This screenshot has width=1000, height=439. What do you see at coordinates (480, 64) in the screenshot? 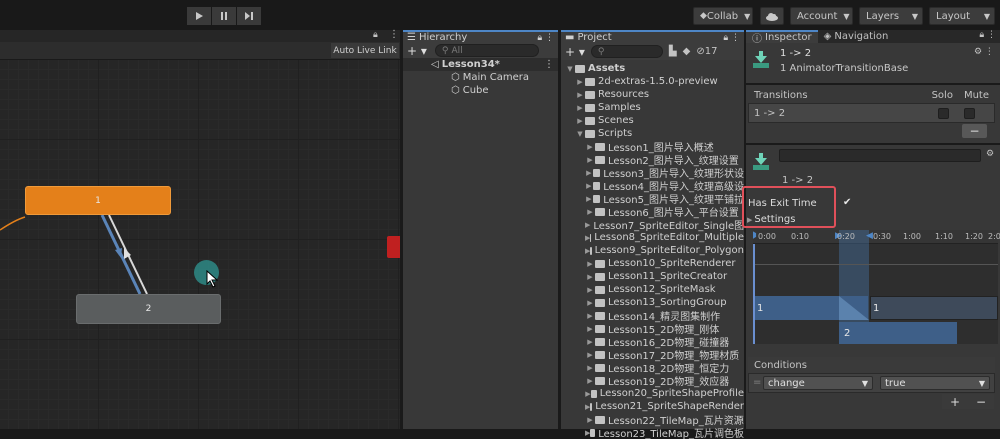
I see `scene-row: ◁ Lesson34* ⋮` at bounding box center [480, 64].